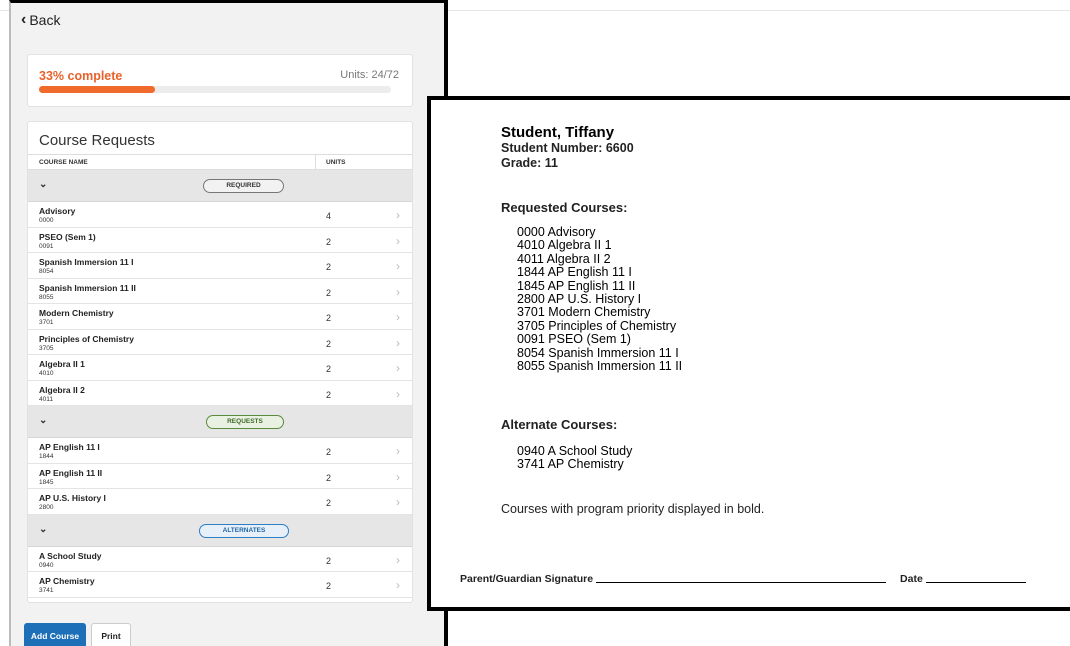 Image resolution: width=1070 pixels, height=646 pixels. Describe the element at coordinates (46, 220) in the screenshot. I see `course-code: 0000` at that location.